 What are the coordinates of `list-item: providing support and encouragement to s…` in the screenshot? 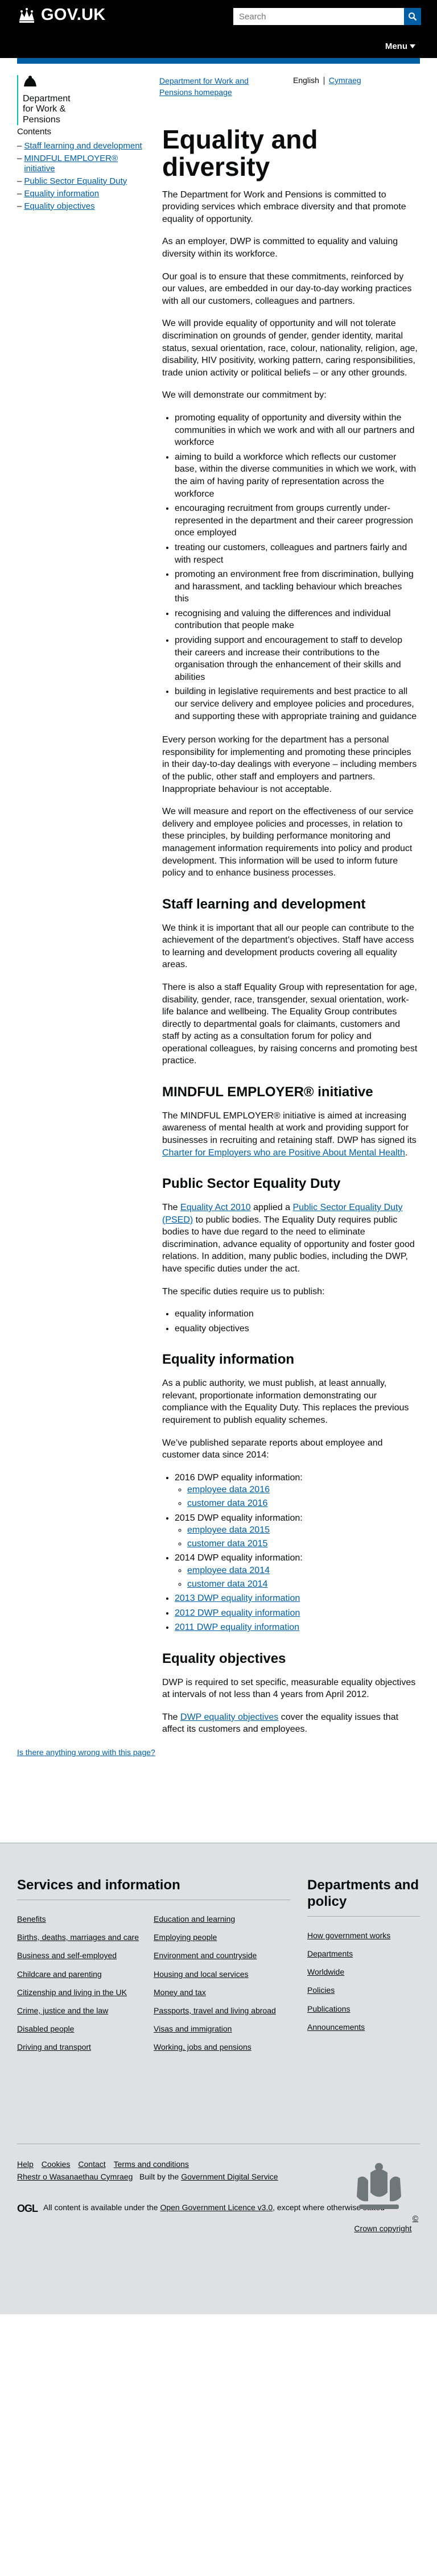 It's located at (296, 659).